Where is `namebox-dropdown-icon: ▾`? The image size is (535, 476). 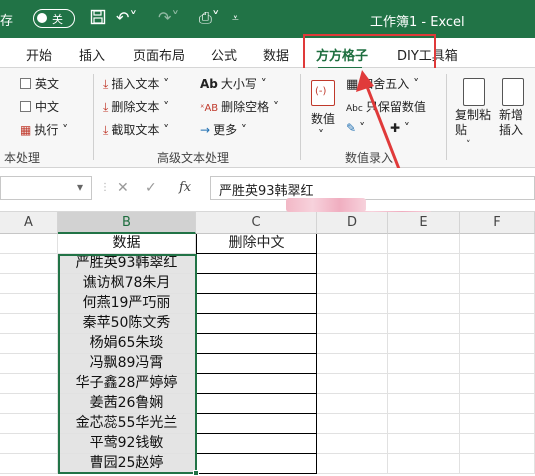 namebox-dropdown-icon: ▾ is located at coordinates (80, 187).